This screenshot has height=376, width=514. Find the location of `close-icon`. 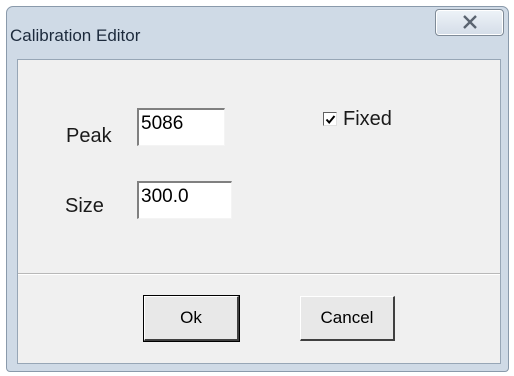

close-icon is located at coordinates (470, 22).